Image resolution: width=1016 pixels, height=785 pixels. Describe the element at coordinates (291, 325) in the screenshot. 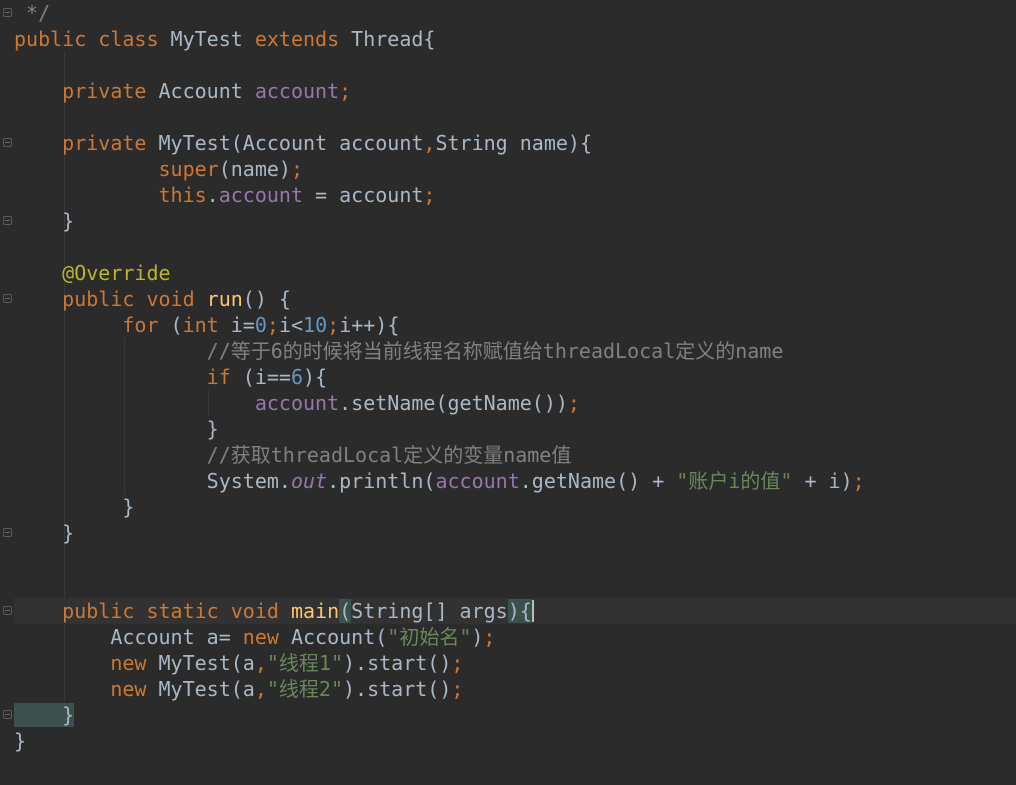

I see `code-token: i<` at that location.